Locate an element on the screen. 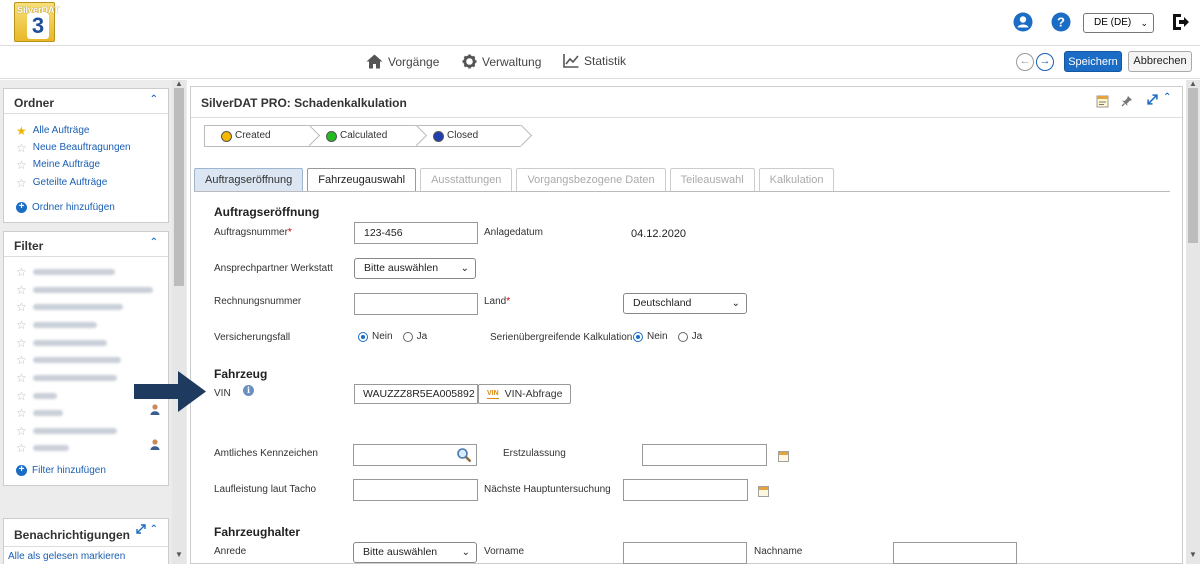 The image size is (1200, 564). cancel-button: Abbrechen is located at coordinates (1160, 61).